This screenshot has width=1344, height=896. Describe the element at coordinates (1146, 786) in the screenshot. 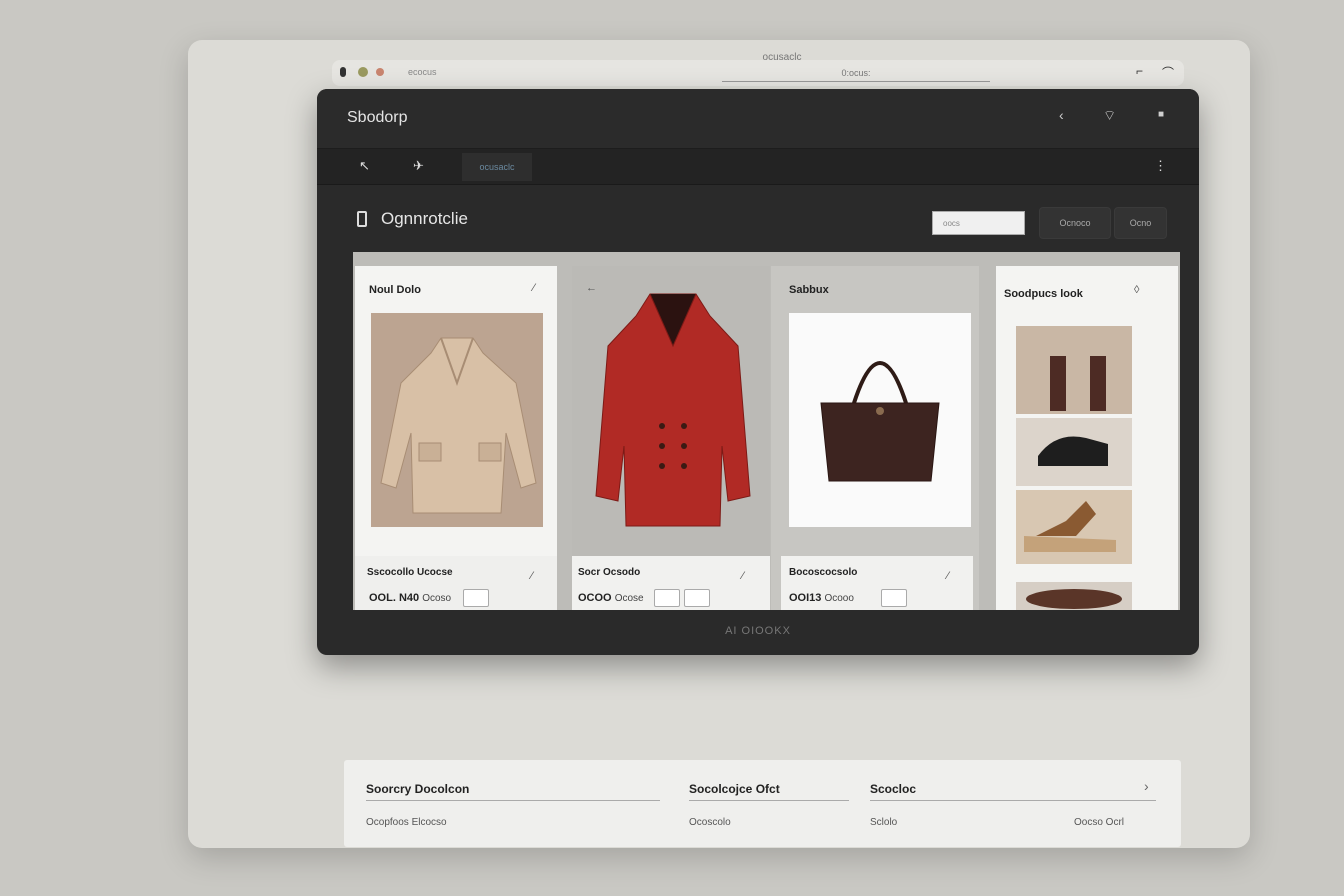

I see `chevron-right-icon: ›` at that location.